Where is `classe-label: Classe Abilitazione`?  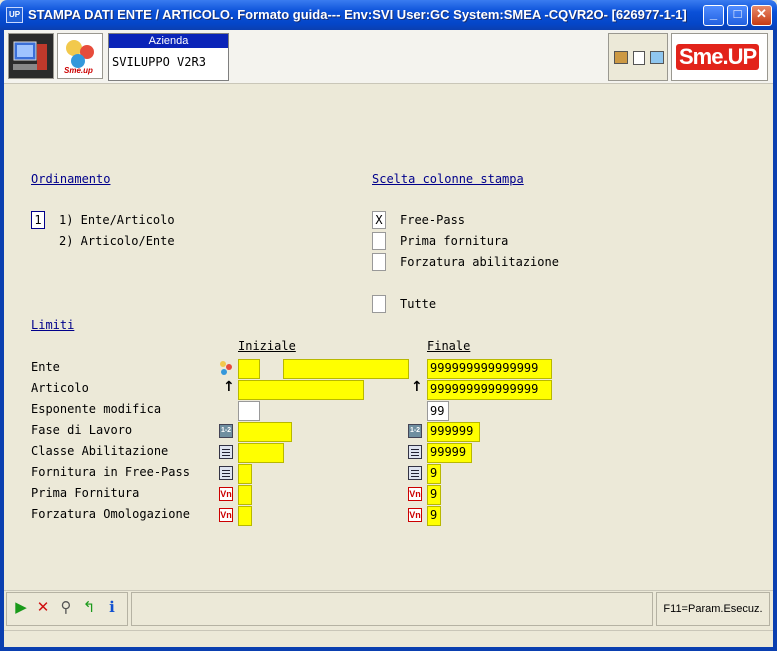 classe-label: Classe Abilitazione is located at coordinates (100, 451).